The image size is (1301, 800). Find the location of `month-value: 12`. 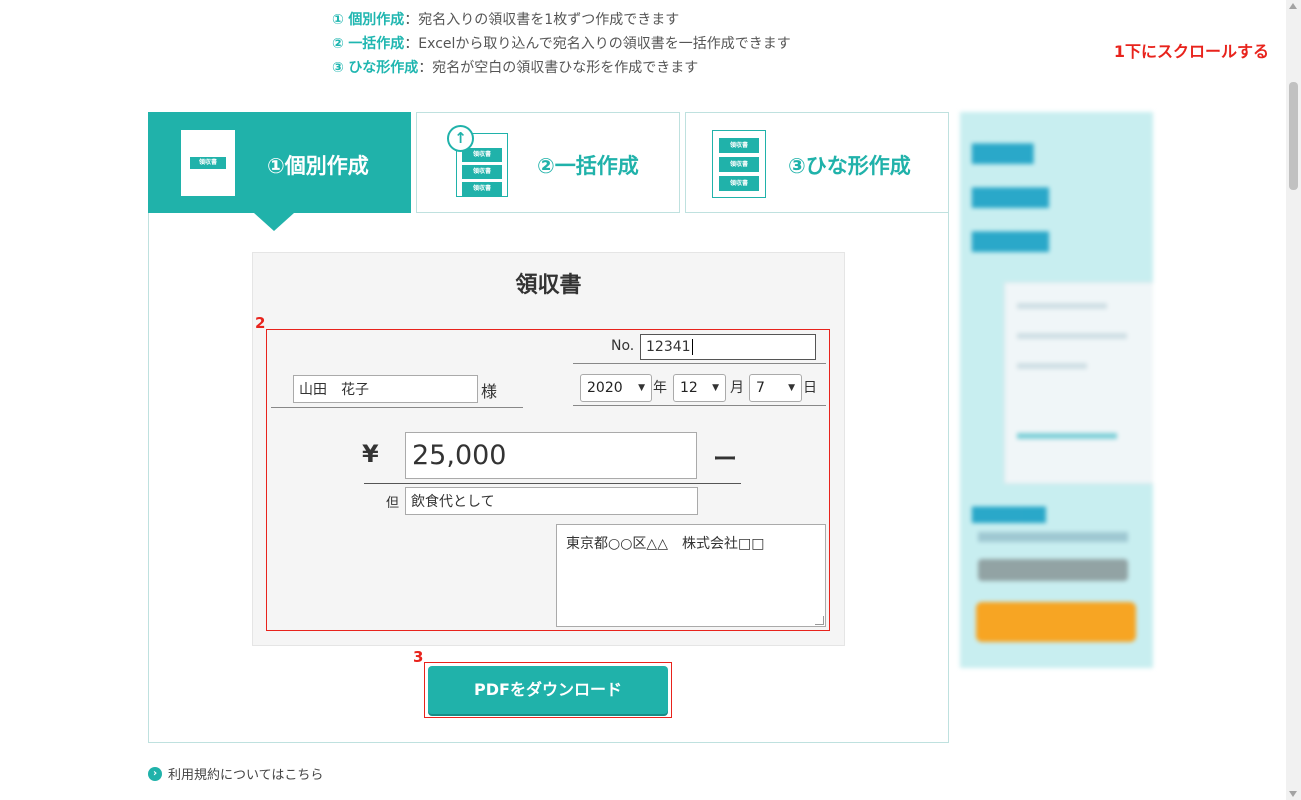

month-value: 12 is located at coordinates (689, 388).